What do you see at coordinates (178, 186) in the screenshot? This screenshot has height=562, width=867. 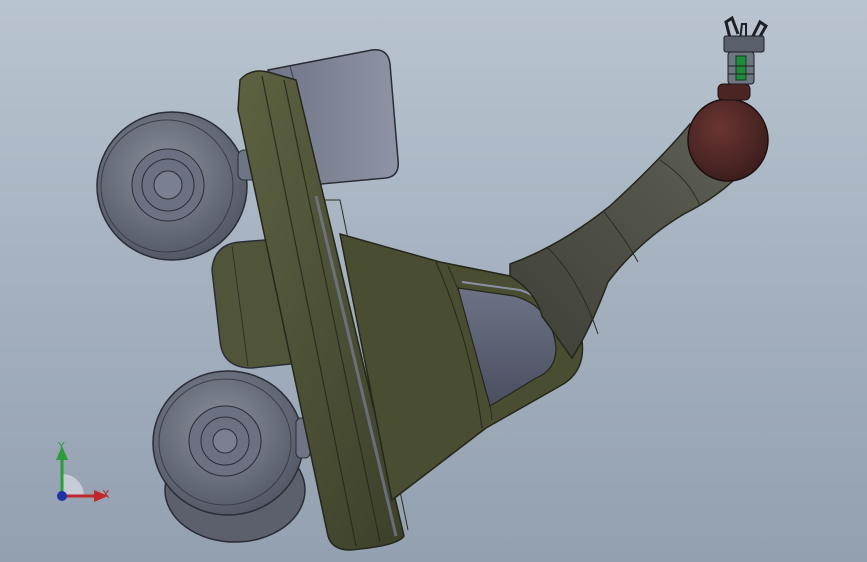 I see `upper-wheel` at bounding box center [178, 186].